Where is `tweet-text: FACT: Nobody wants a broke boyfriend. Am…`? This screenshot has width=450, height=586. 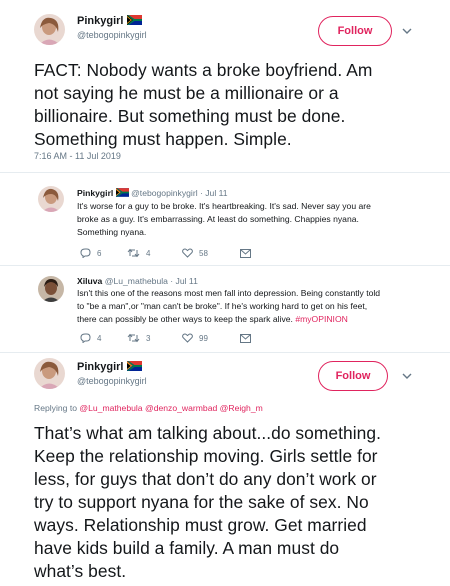 tweet-text: FACT: Nobody wants a broke boyfriend. Am… is located at coordinates (203, 104).